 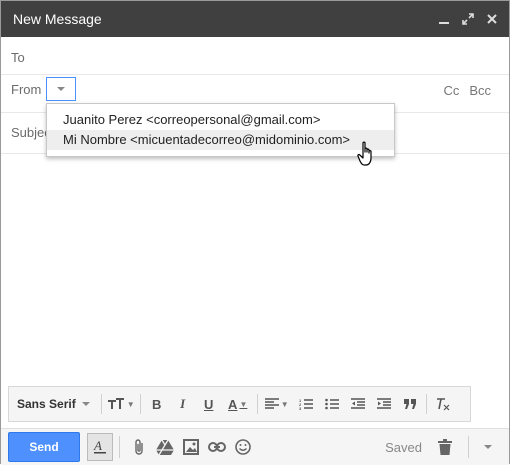 I want to click on from-label: From, so click(x=26, y=89).